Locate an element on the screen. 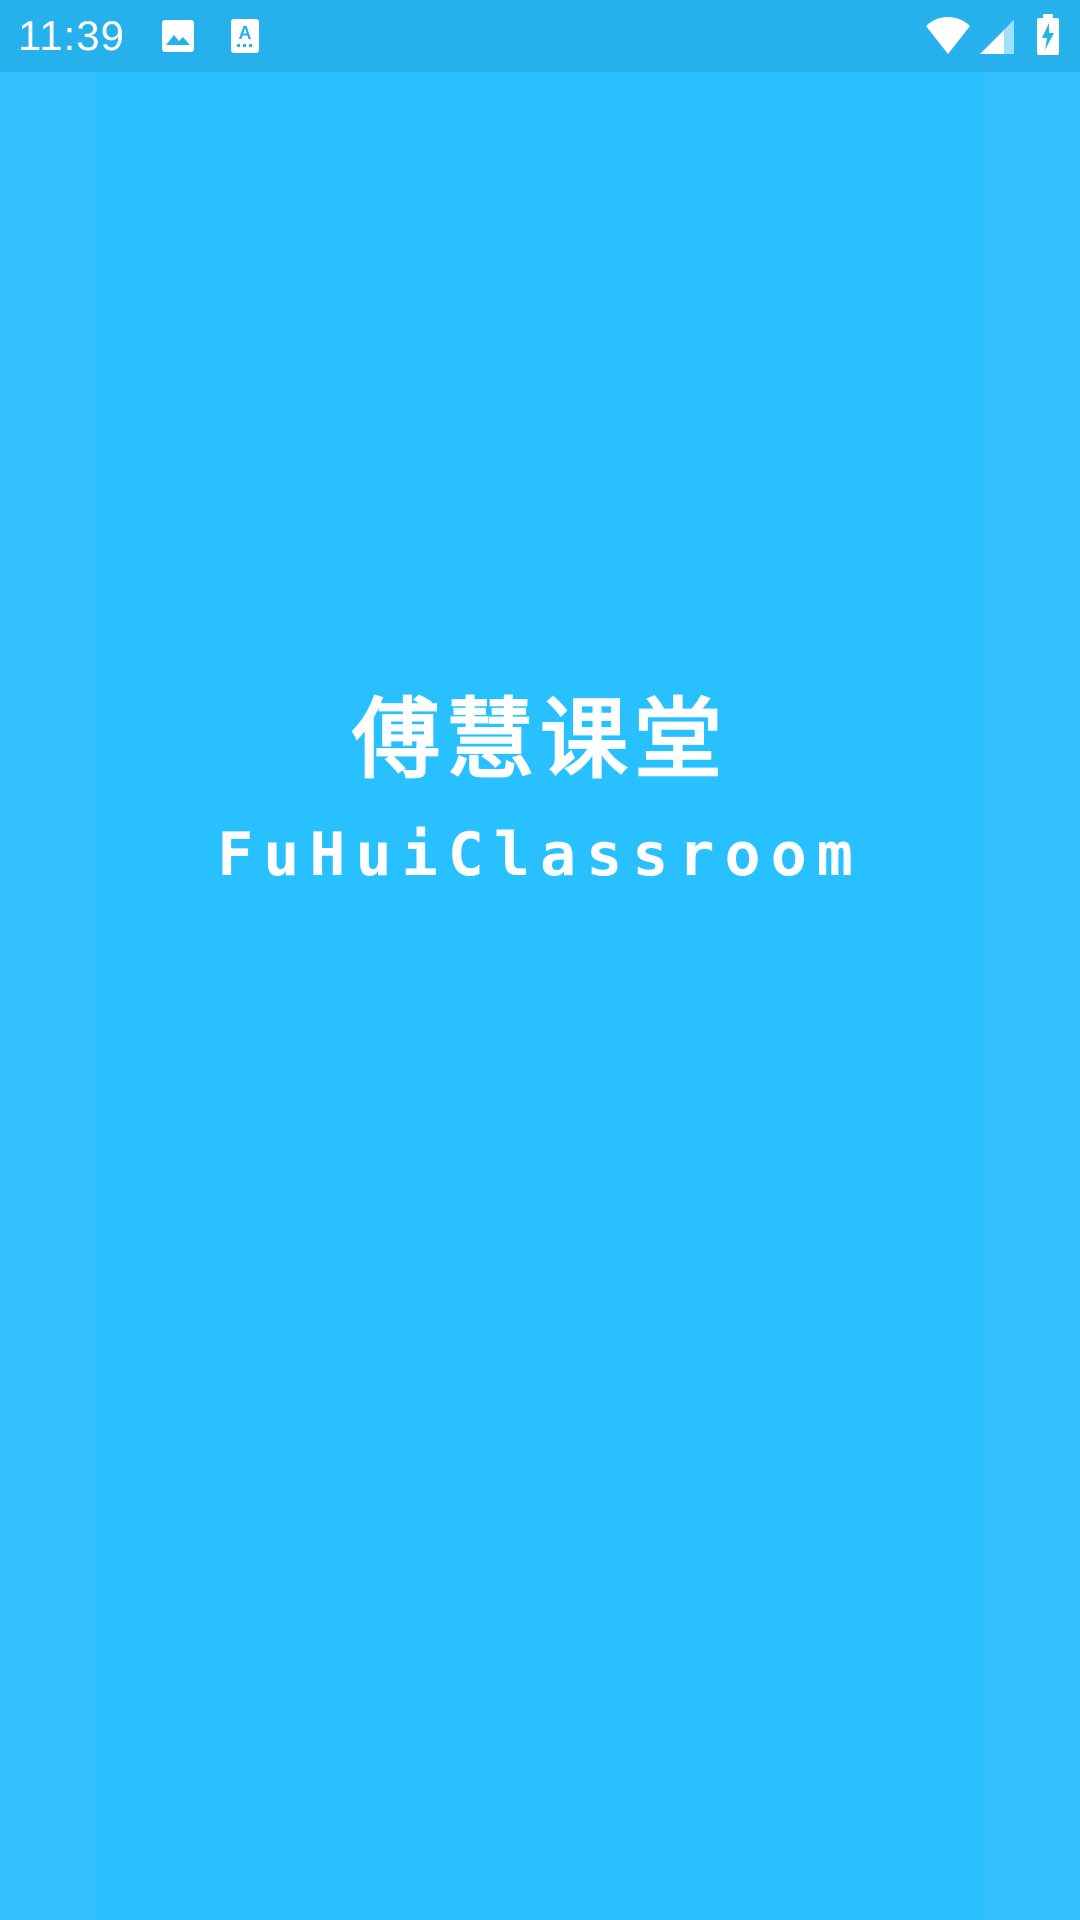 Image resolution: width=1080 pixels, height=1920 pixels. svg-text: A is located at coordinates (245, 33).